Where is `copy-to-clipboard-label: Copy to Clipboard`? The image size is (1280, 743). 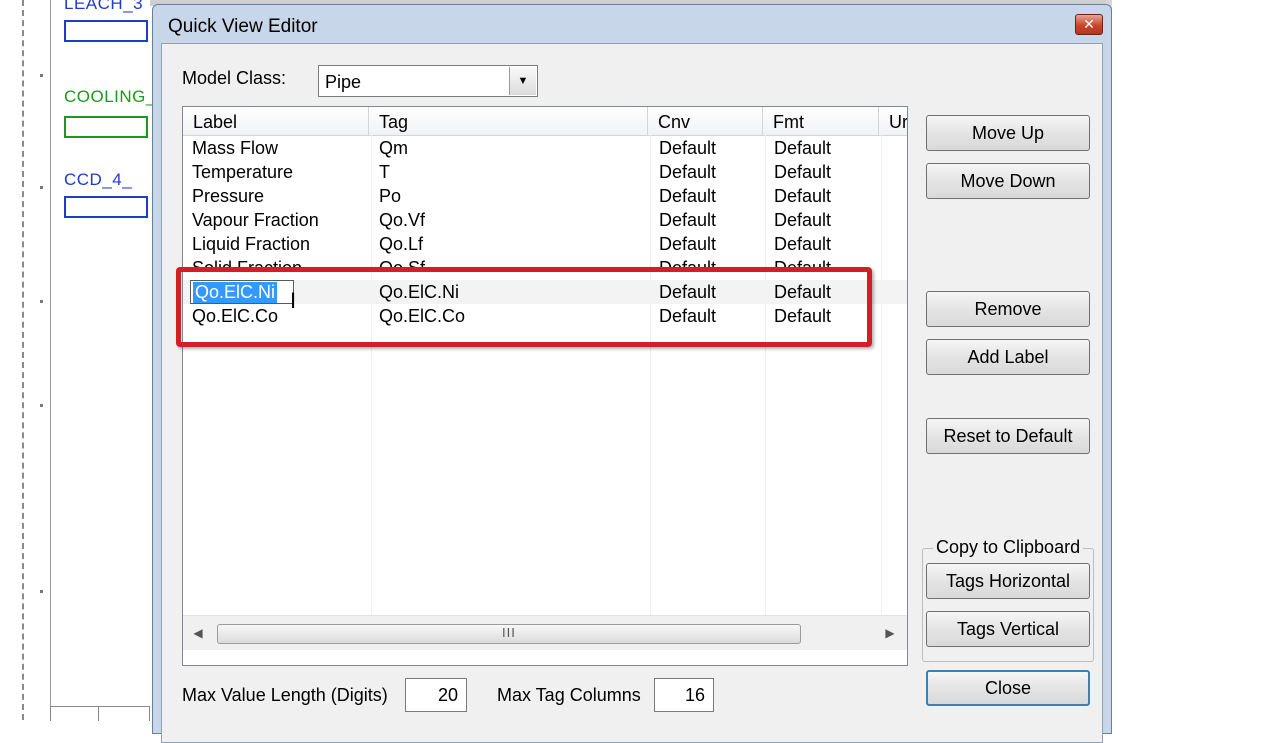 copy-to-clipboard-label: Copy to Clipboard is located at coordinates (1008, 547).